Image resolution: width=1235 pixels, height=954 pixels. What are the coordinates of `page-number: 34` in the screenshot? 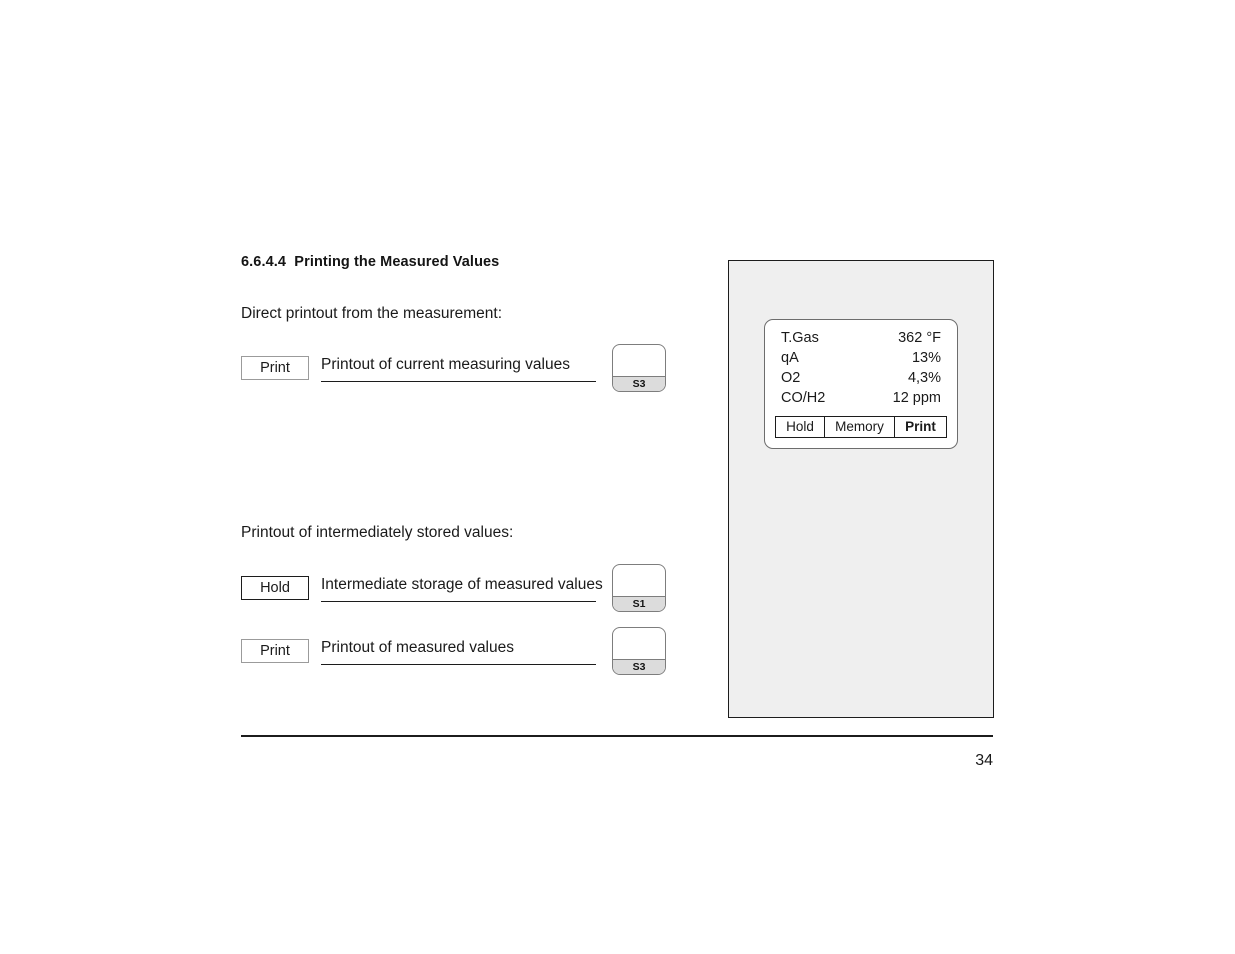 It's located at (984, 760).